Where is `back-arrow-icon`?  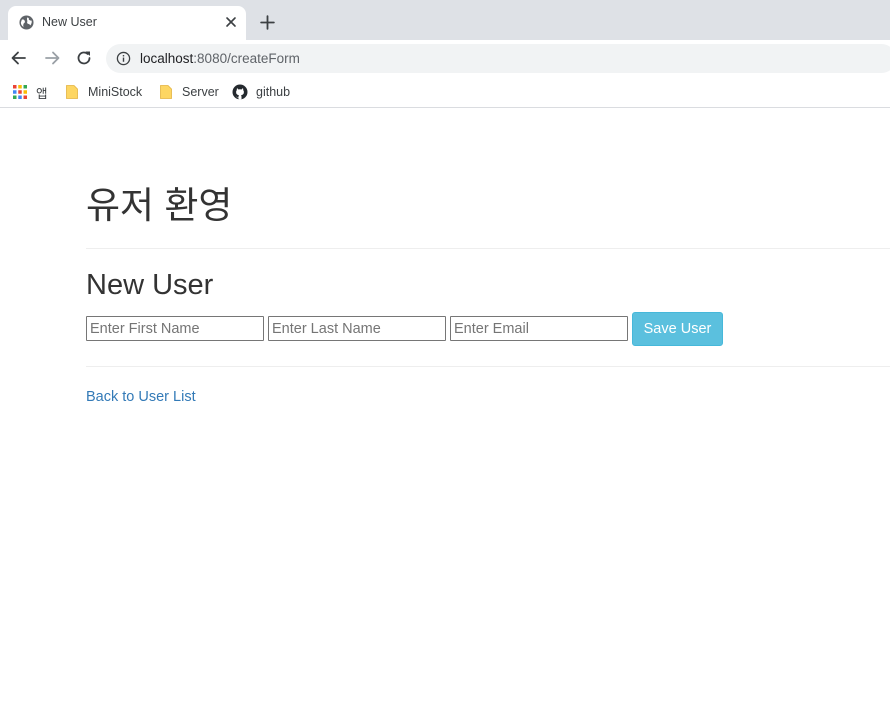
back-arrow-icon is located at coordinates (19, 58).